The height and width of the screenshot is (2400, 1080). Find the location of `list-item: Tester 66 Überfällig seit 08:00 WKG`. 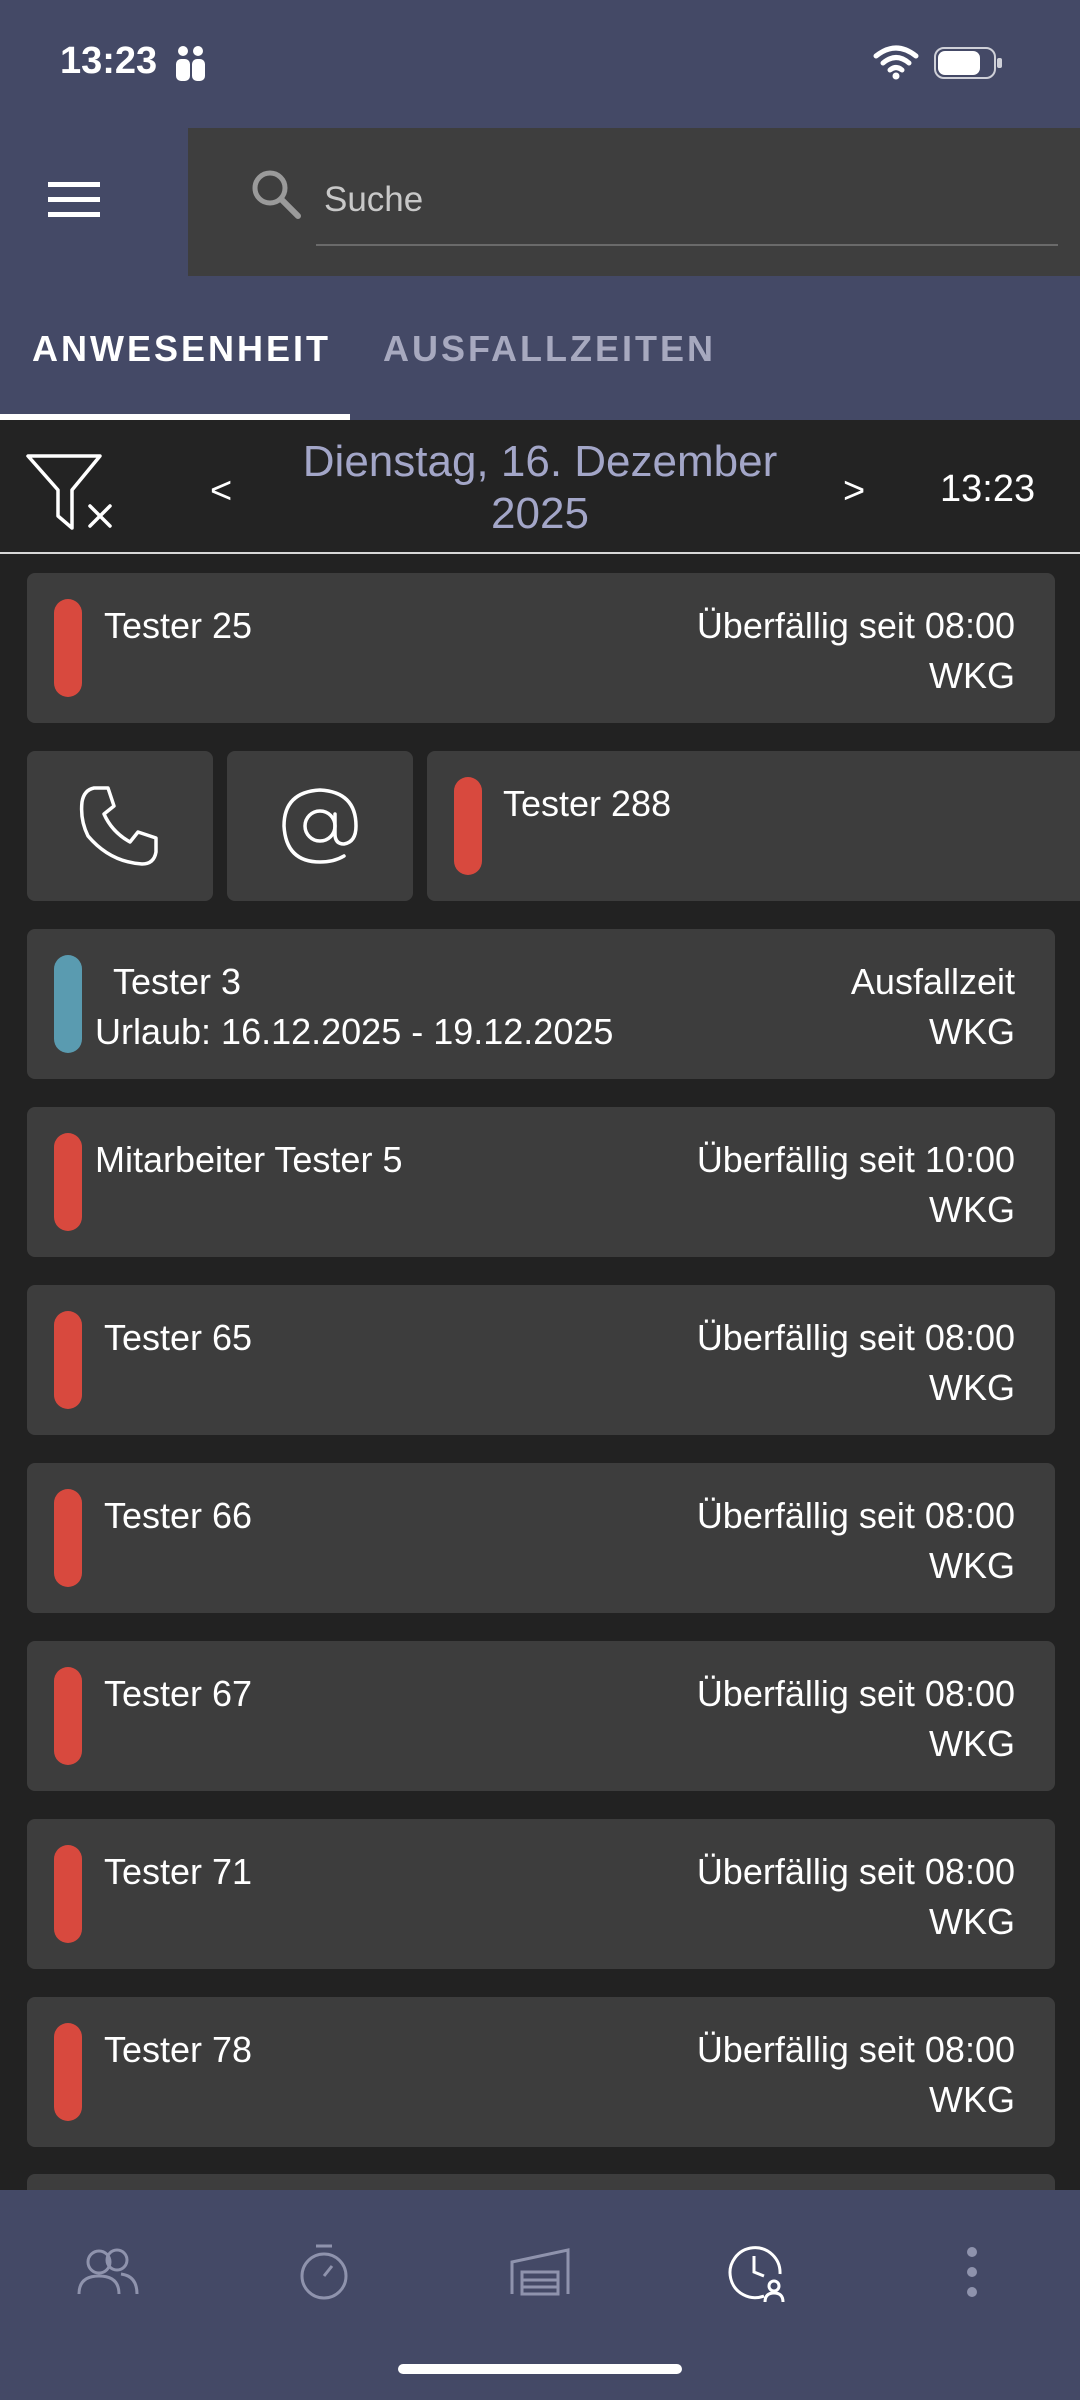

list-item: Tester 66 Überfällig seit 08:00 WKG is located at coordinates (541, 1538).